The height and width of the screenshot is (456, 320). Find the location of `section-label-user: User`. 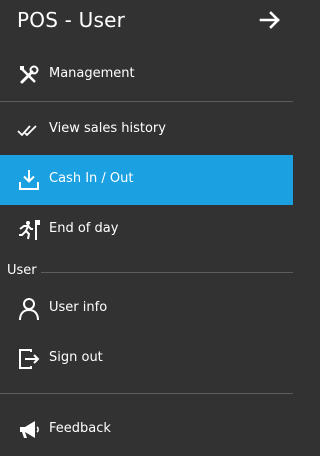

section-label-user: User is located at coordinates (22, 270).